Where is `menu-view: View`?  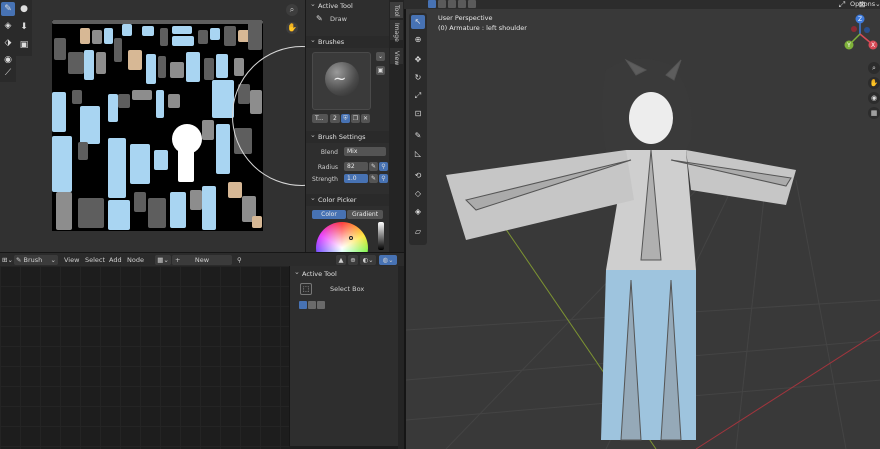
menu-view: View is located at coordinates (71, 260).